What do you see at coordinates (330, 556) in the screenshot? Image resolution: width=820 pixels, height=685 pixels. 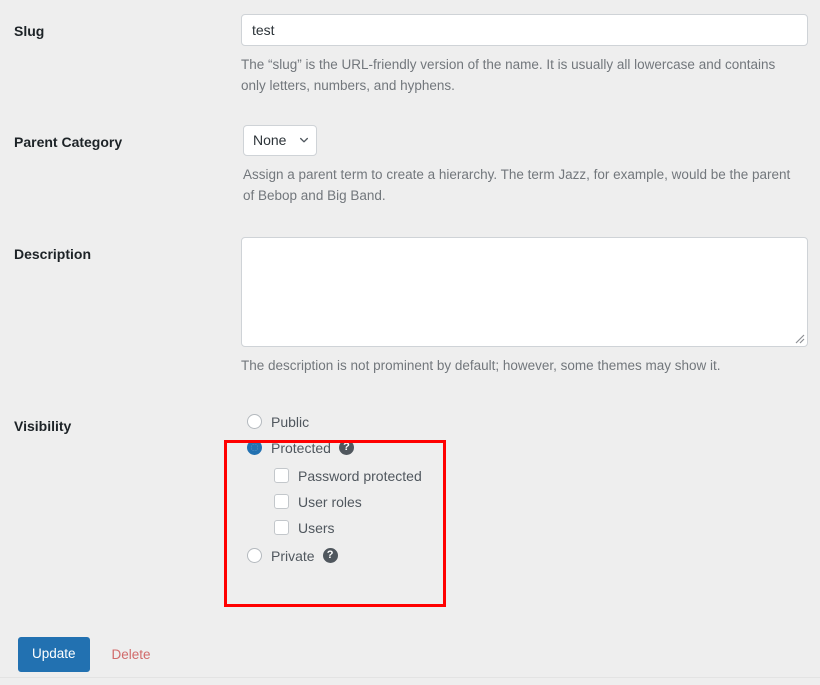 I see `help-icon-private: ?` at bounding box center [330, 556].